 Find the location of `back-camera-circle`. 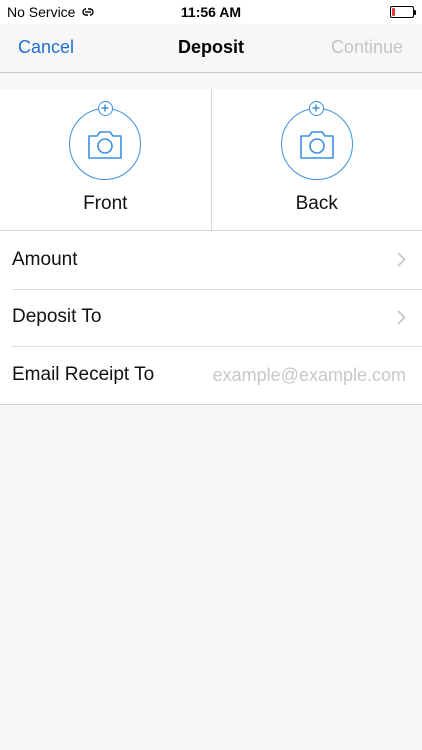

back-camera-circle is located at coordinates (316, 140).